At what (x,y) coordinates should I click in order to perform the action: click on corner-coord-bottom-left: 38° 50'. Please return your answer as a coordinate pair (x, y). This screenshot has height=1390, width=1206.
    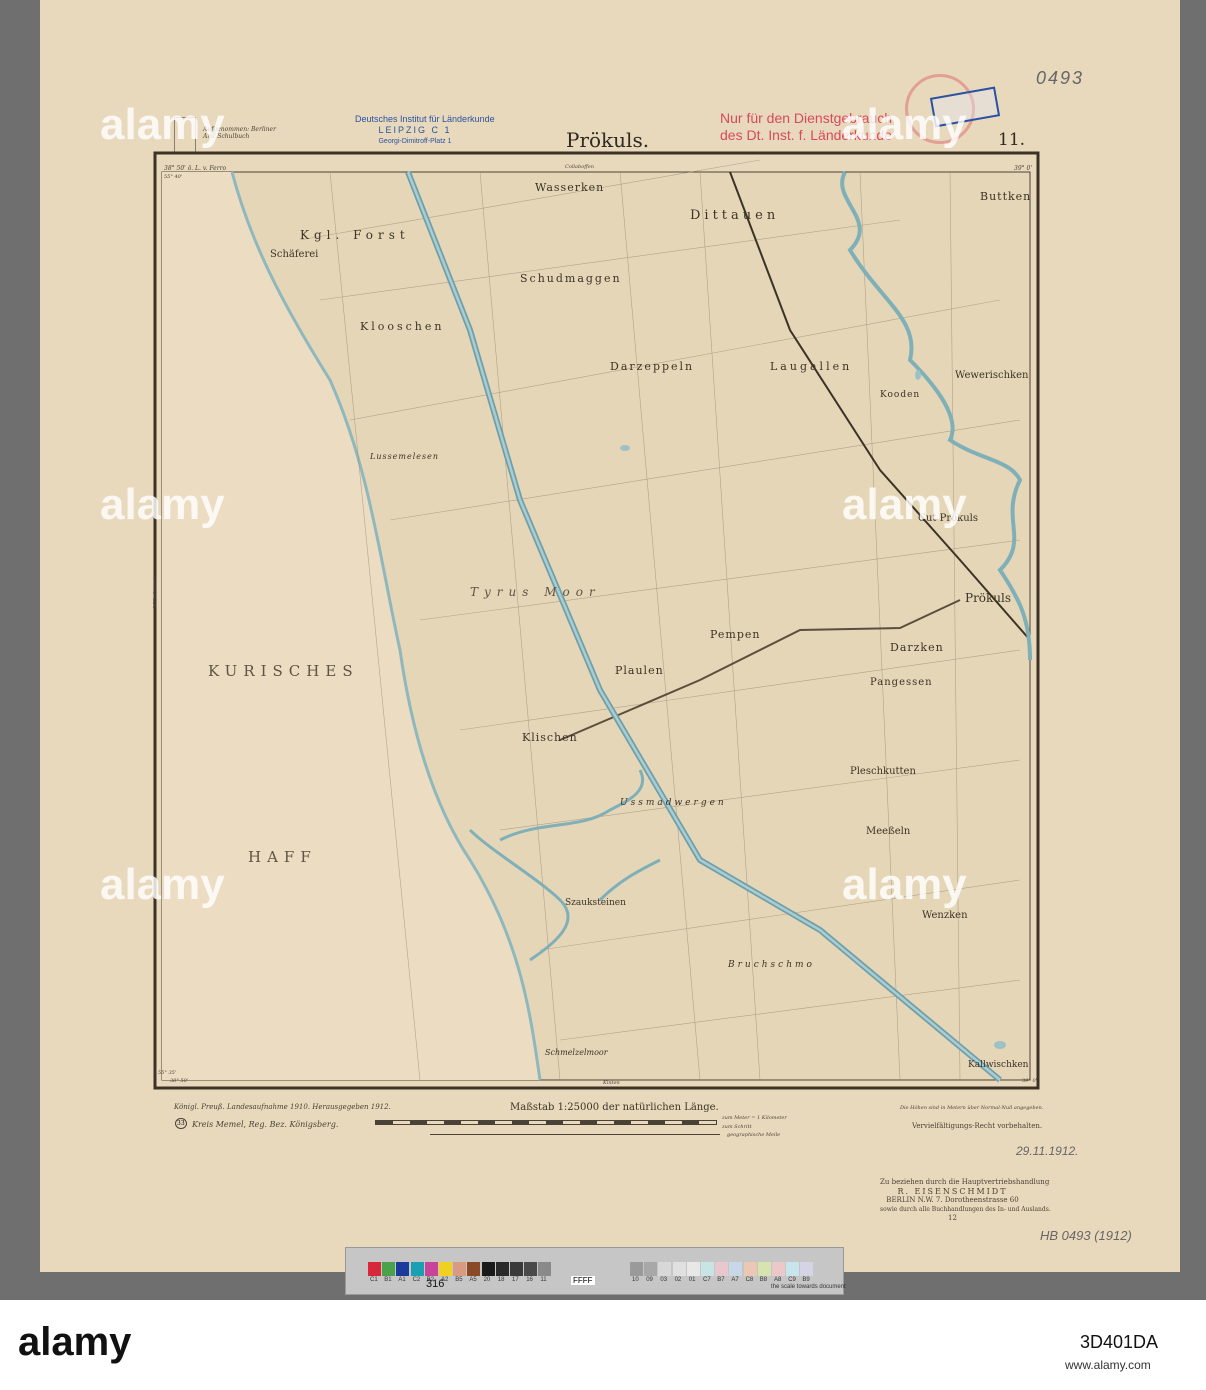
    Looking at the image, I should click on (179, 1081).